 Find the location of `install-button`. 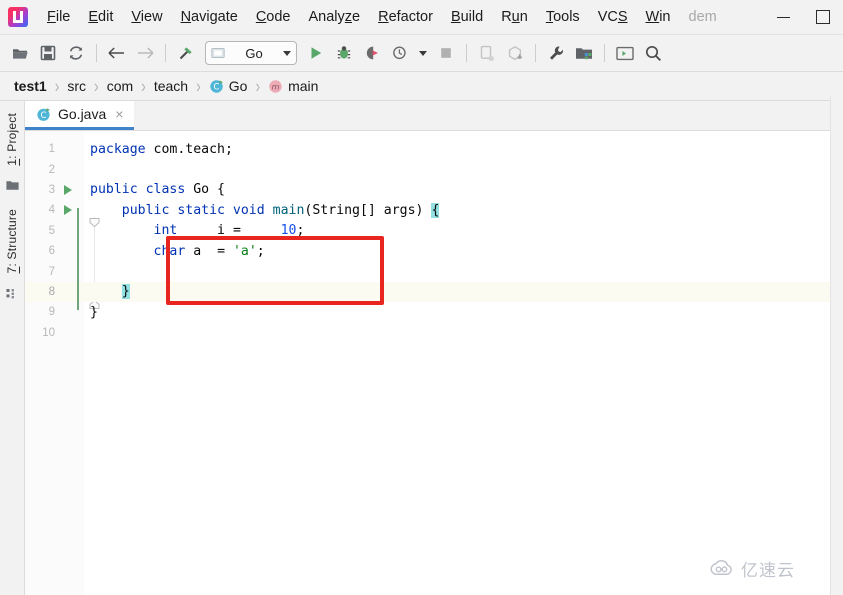

install-button is located at coordinates (515, 53).